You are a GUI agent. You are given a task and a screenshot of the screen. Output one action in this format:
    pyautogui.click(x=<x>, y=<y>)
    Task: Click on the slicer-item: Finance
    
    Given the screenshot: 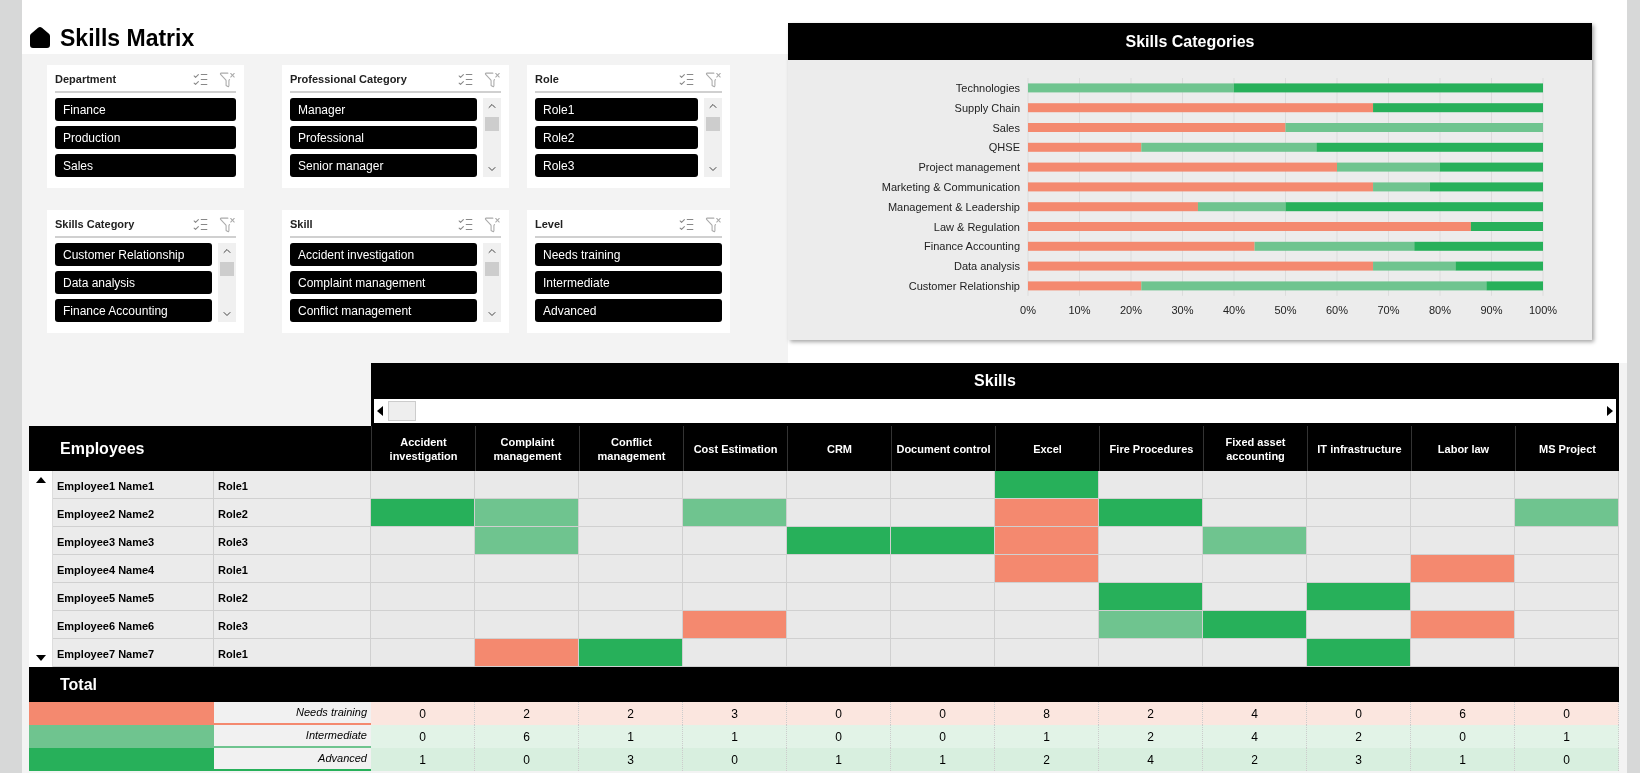 What is the action you would take?
    pyautogui.click(x=145, y=109)
    